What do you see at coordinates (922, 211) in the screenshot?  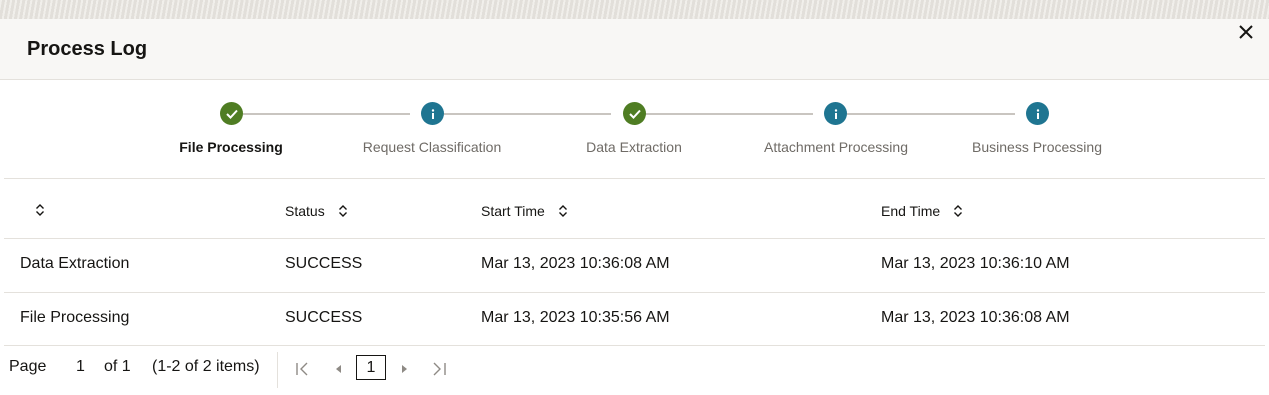 I see `column-header-end-time: End Time` at bounding box center [922, 211].